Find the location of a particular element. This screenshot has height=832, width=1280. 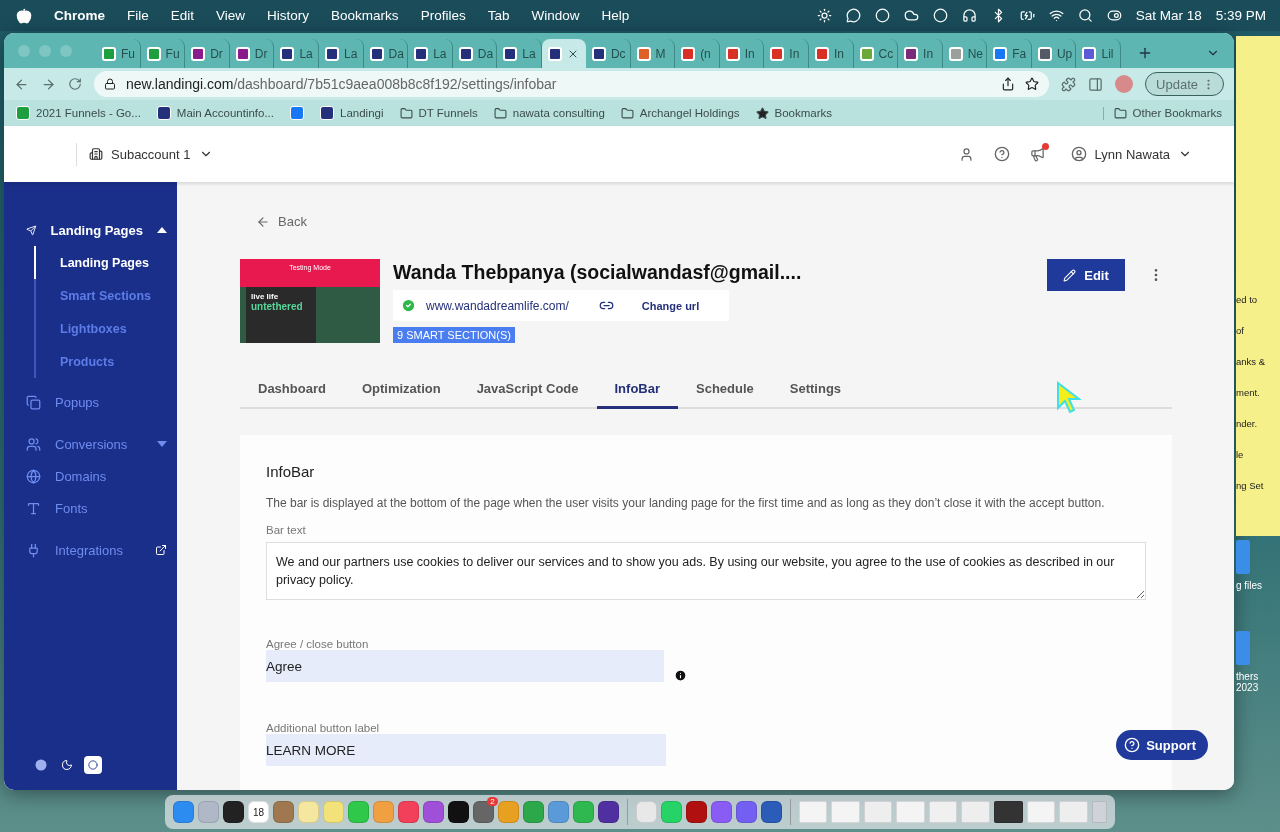

apple-icon is located at coordinates (24, 15).